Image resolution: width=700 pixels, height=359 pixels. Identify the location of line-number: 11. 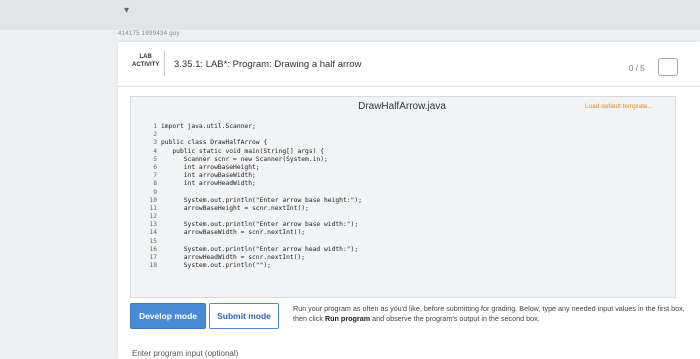
(153, 208).